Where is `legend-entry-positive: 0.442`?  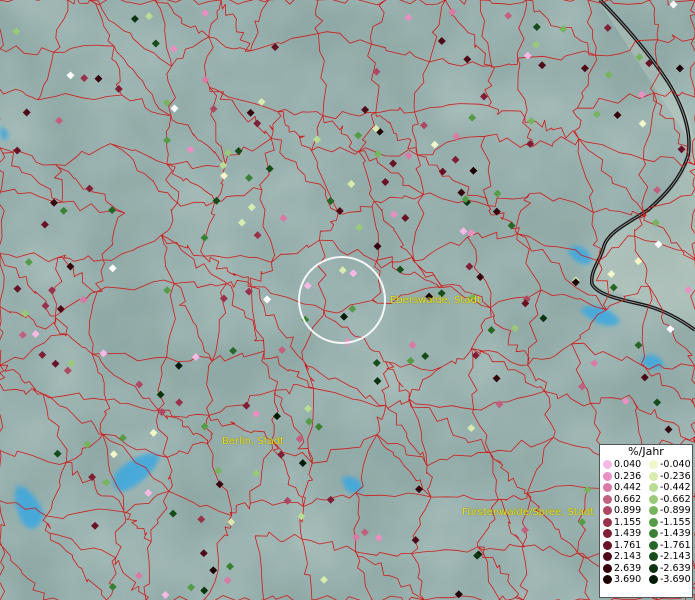 legend-entry-positive: 0.442 is located at coordinates (623, 488).